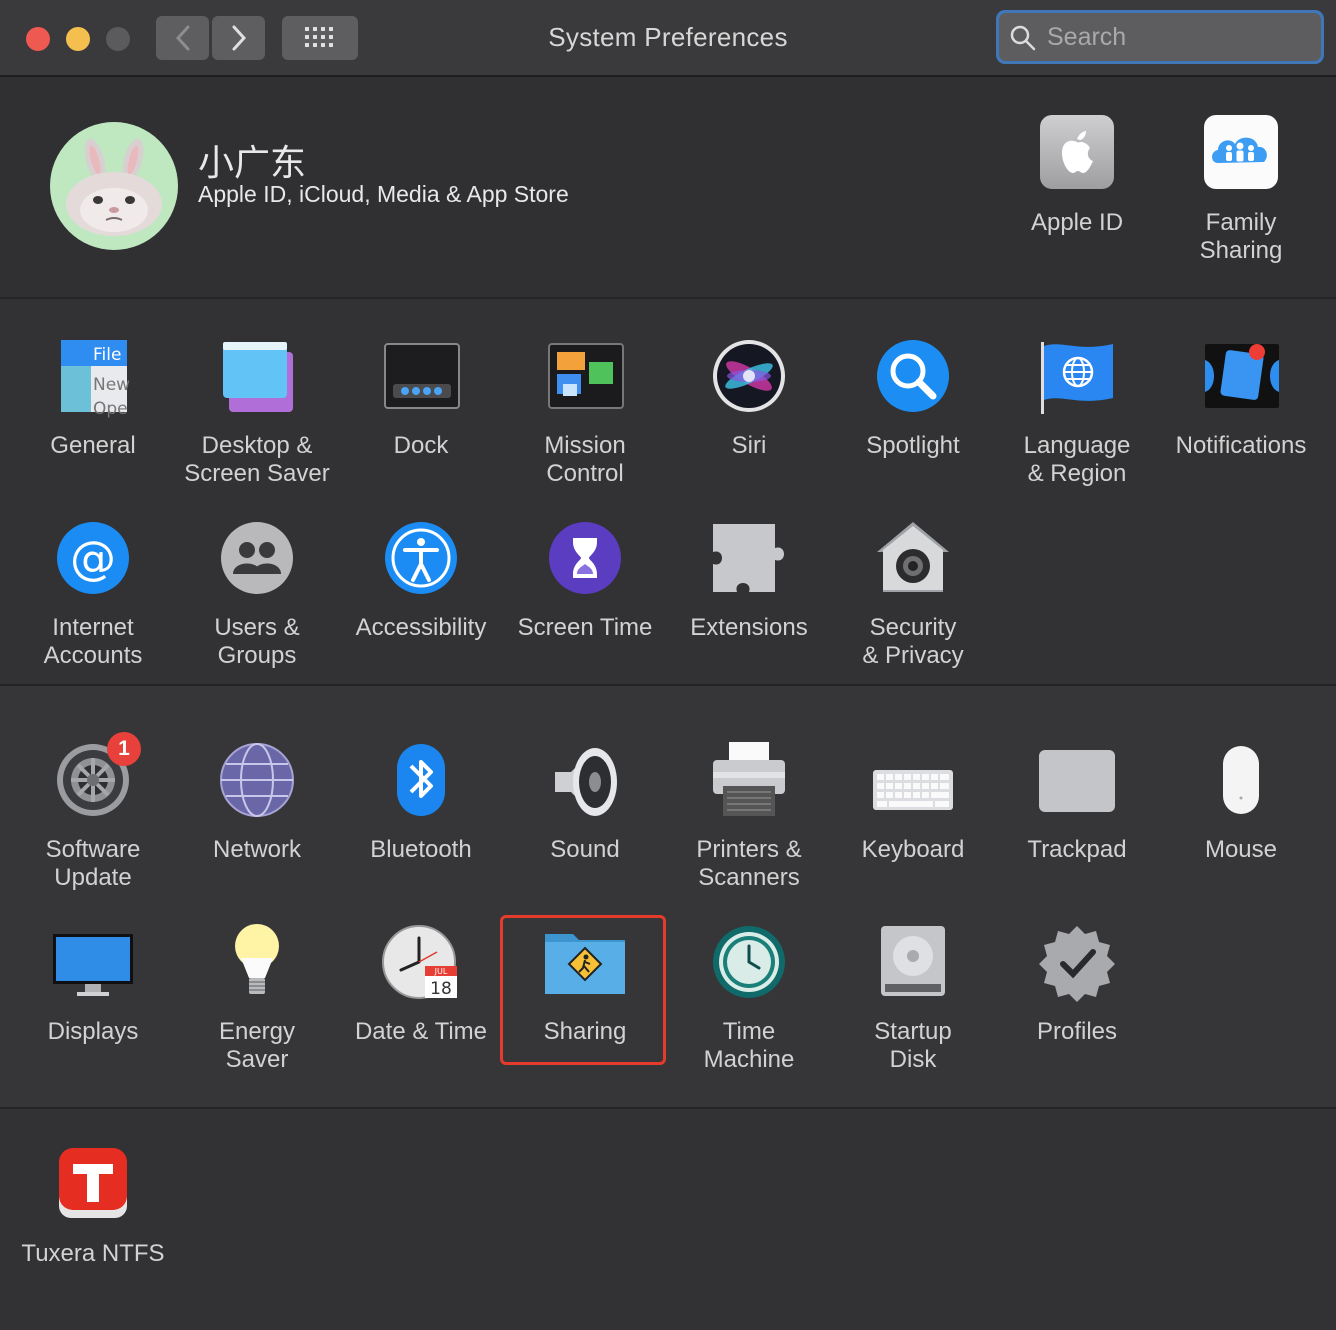 Image resolution: width=1336 pixels, height=1330 pixels. What do you see at coordinates (111, 385) in the screenshot?
I see `general-icon-new-text: New` at bounding box center [111, 385].